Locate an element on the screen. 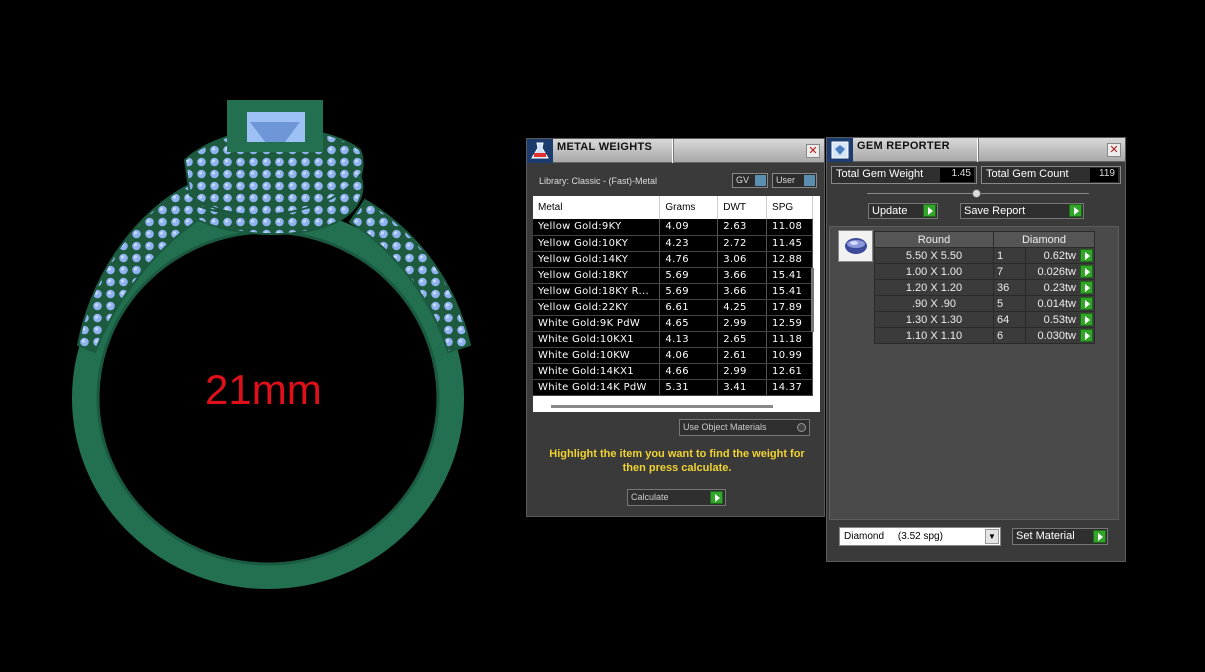 This screenshot has width=1205, height=672. gem-weight-value: 0.014tw is located at coordinates (1056, 303).